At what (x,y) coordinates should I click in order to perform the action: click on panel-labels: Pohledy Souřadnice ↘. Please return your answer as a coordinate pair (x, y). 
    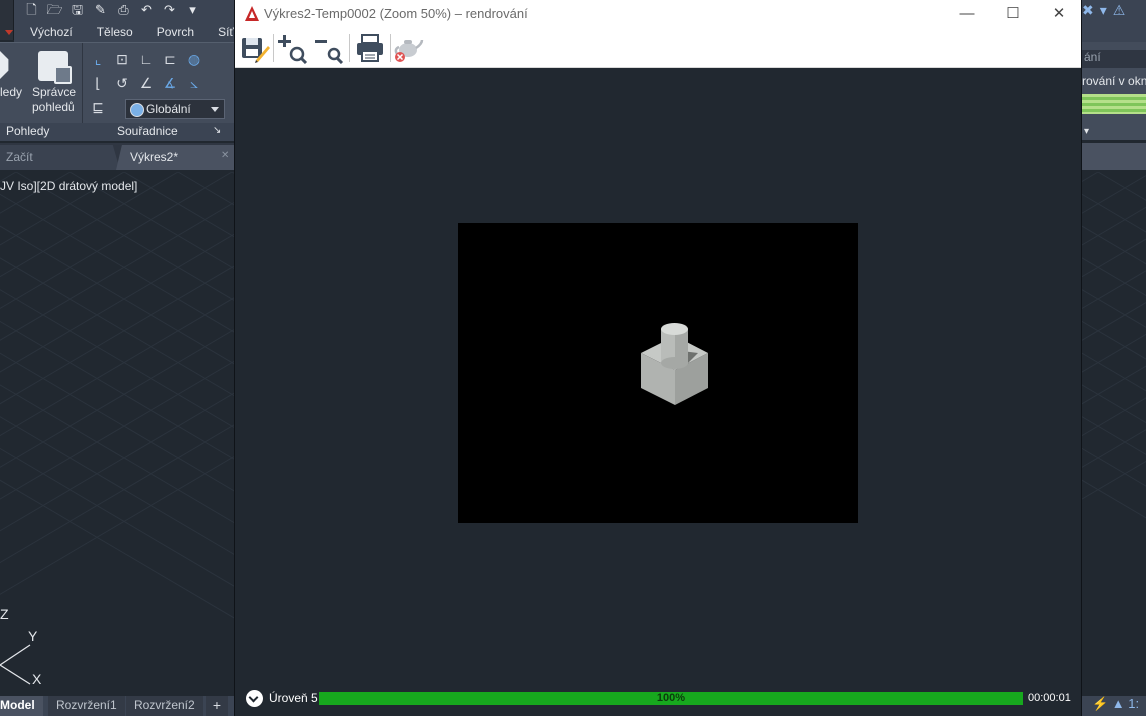
    Looking at the image, I should click on (117, 132).